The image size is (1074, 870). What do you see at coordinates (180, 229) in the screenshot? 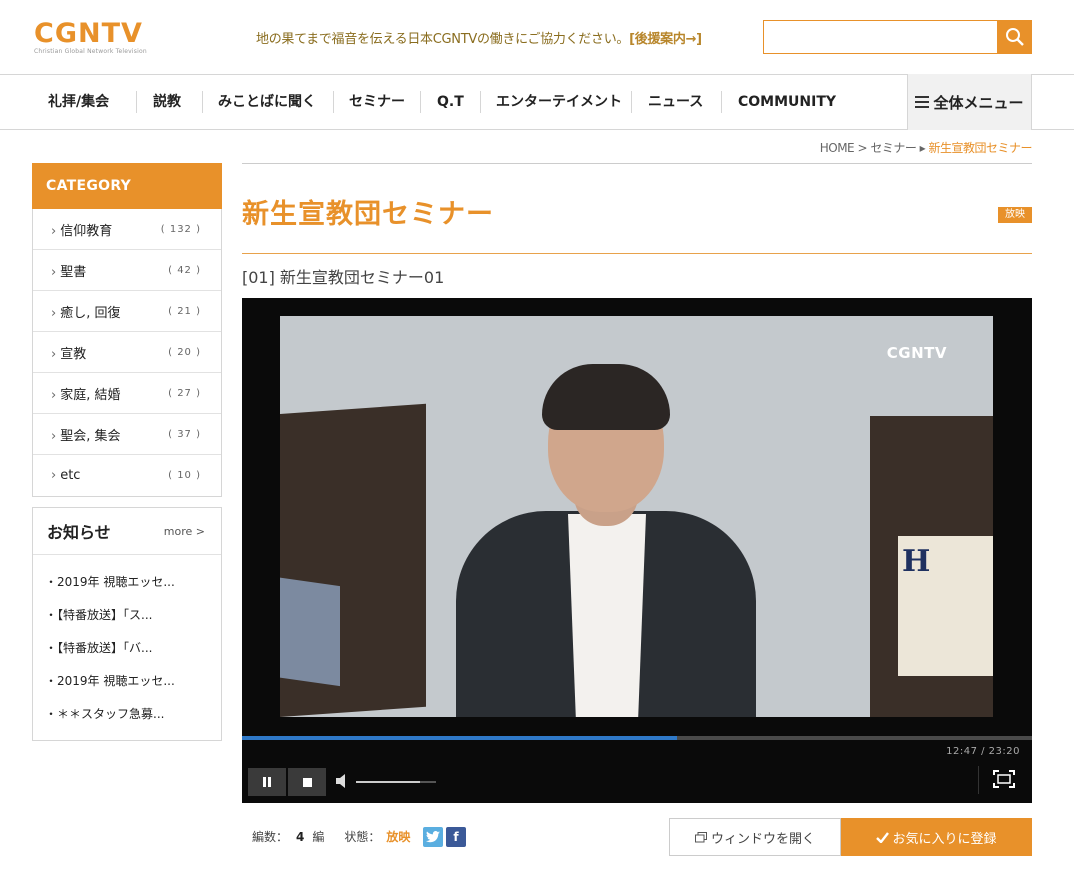
I see `category-count: ( 132 )` at bounding box center [180, 229].